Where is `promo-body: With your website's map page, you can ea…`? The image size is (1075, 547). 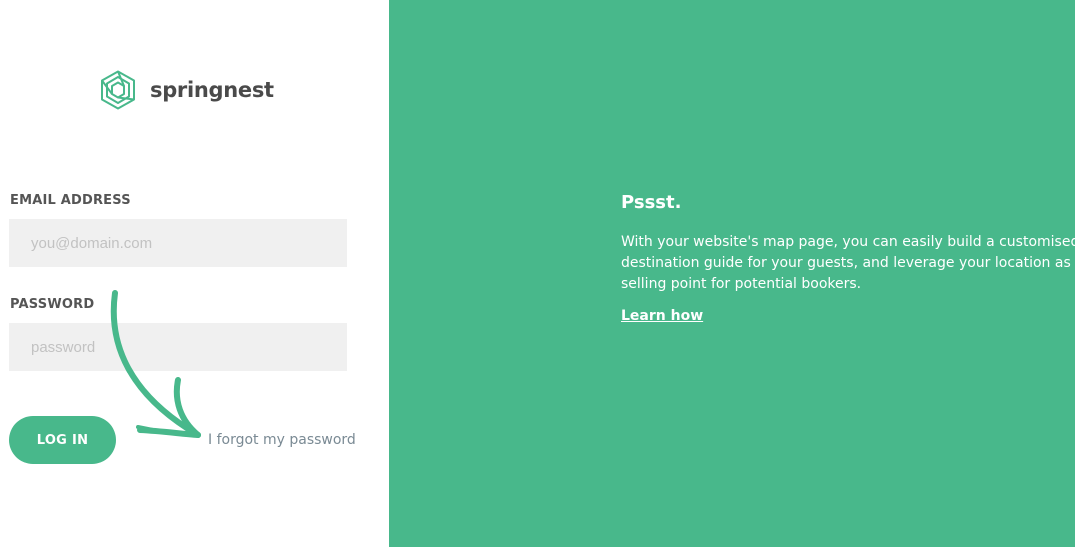 promo-body: With your website's map page, you can ea… is located at coordinates (848, 263).